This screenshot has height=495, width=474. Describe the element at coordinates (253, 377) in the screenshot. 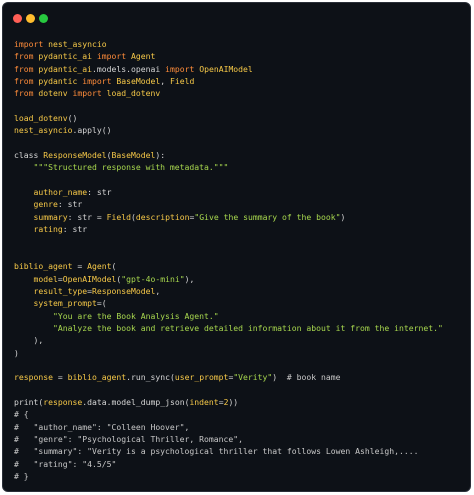

I see `code-token: "Verity"` at that location.